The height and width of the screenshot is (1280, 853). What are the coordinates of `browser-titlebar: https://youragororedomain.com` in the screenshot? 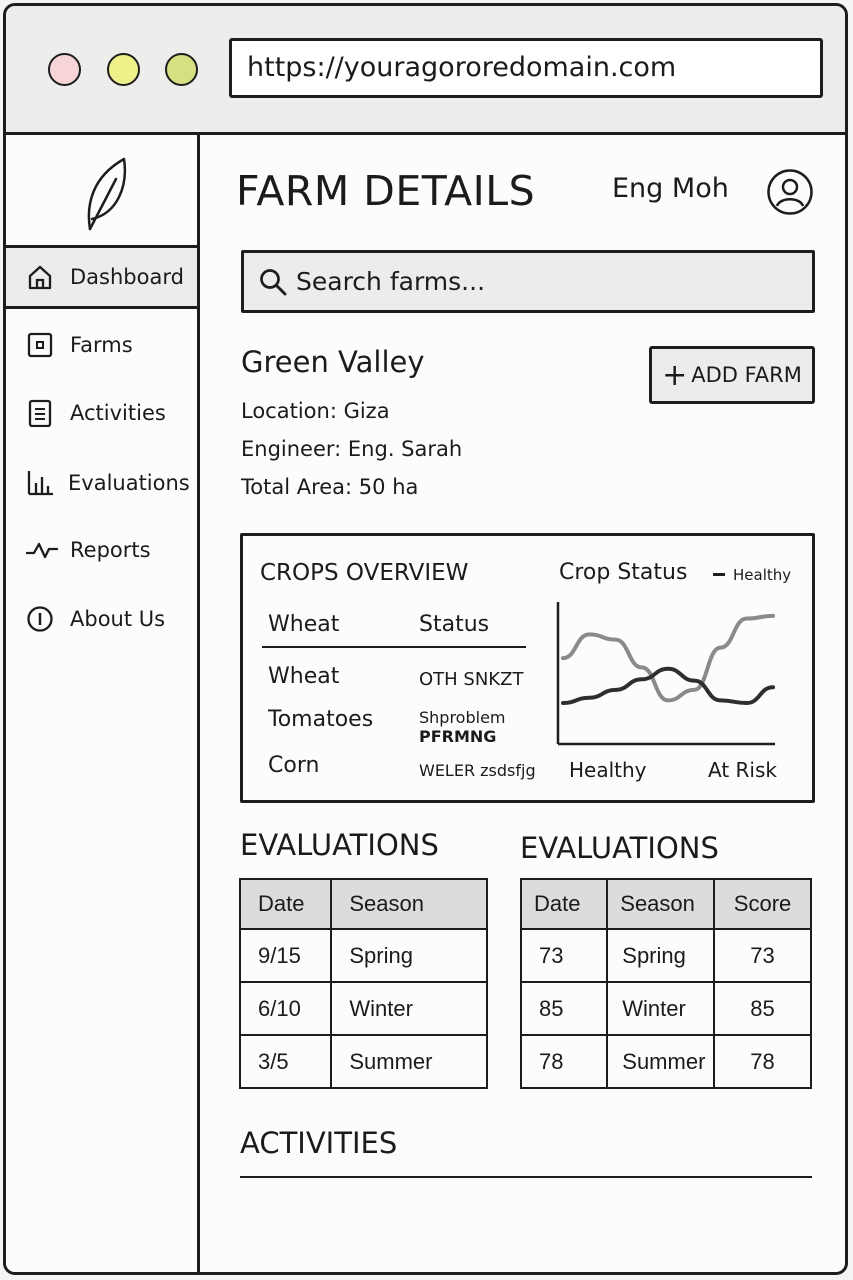 It's located at (425, 70).